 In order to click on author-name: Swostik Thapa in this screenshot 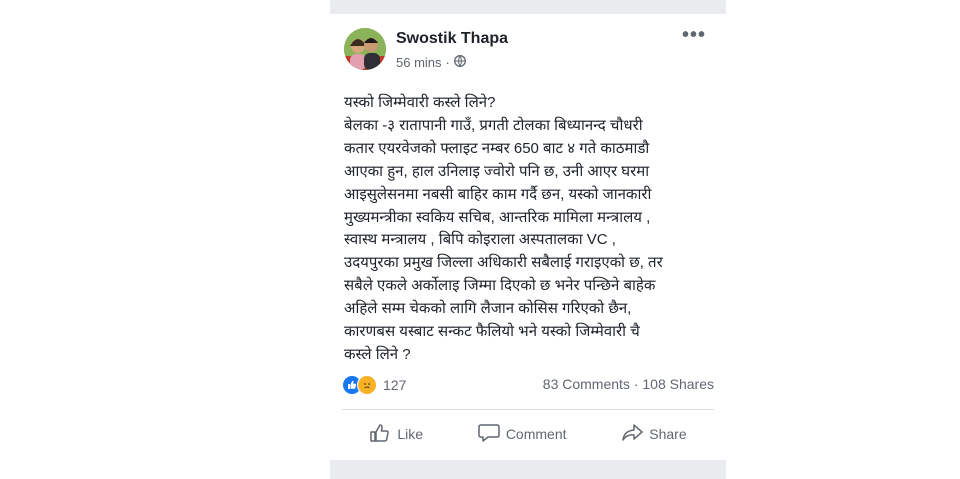, I will do `click(452, 39)`.